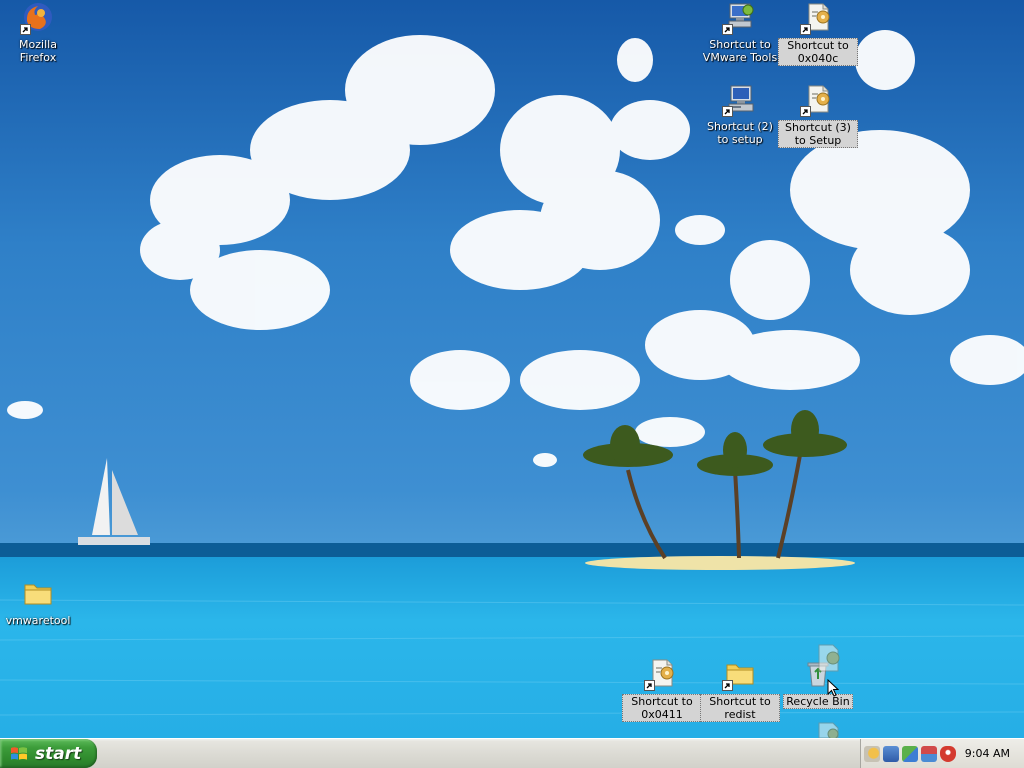  I want to click on taskbar: start 9:04 AM, so click(512, 753).